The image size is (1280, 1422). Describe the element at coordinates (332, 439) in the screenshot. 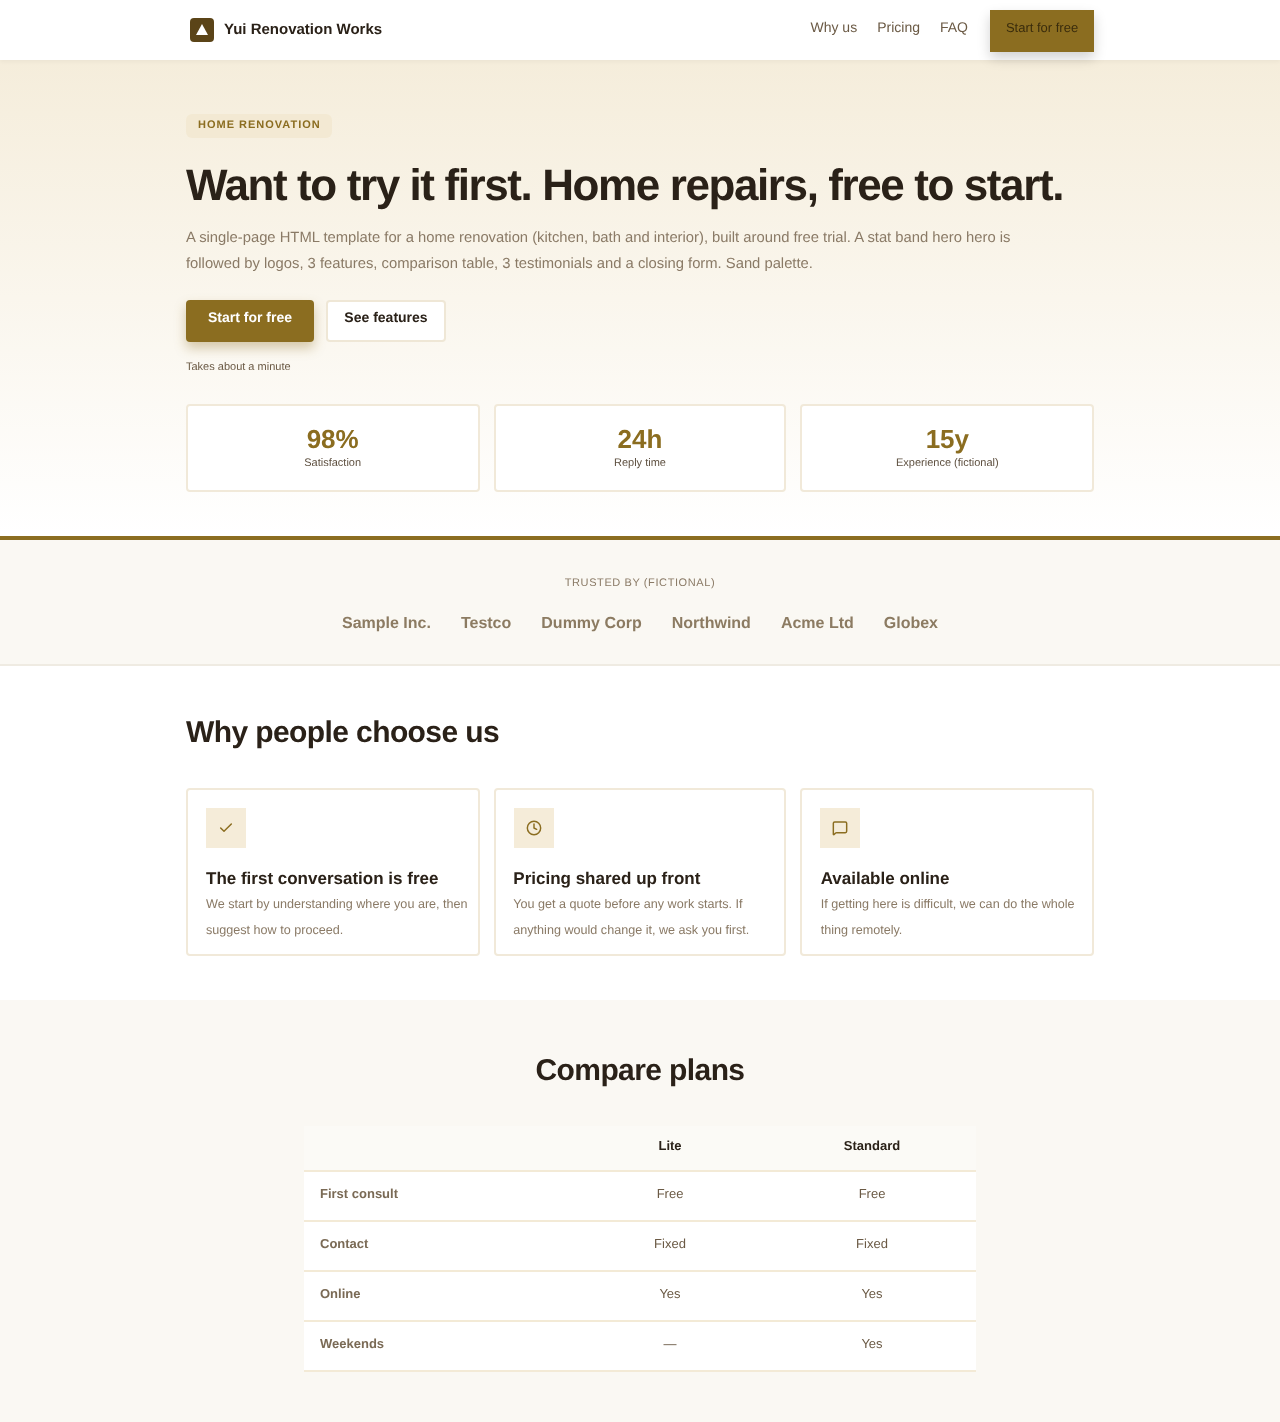

I see `stat-value: 98%` at that location.